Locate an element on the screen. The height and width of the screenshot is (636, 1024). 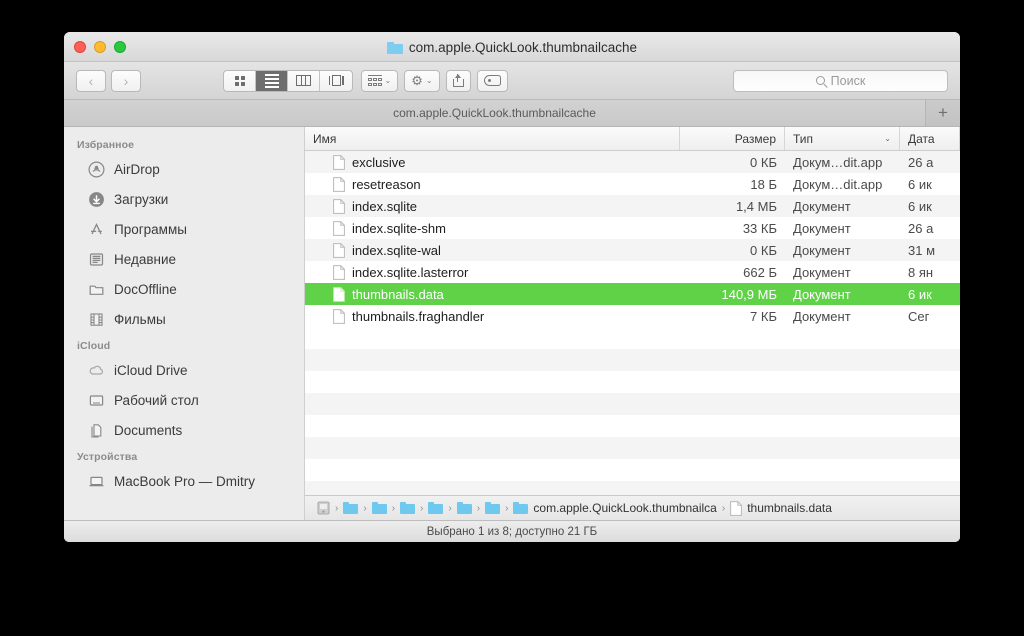
gallery-view-button is located at coordinates (336, 81).